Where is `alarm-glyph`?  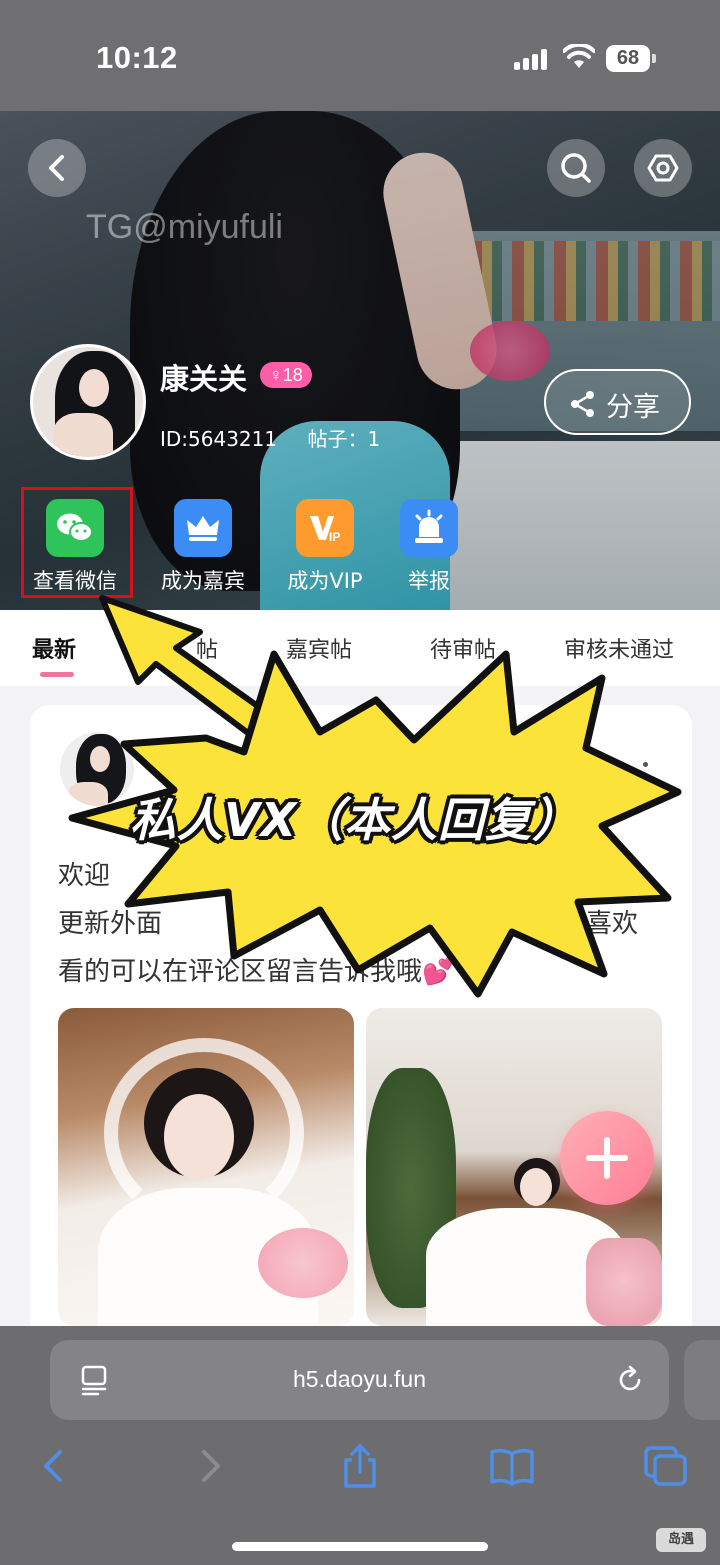
alarm-glyph is located at coordinates (429, 526).